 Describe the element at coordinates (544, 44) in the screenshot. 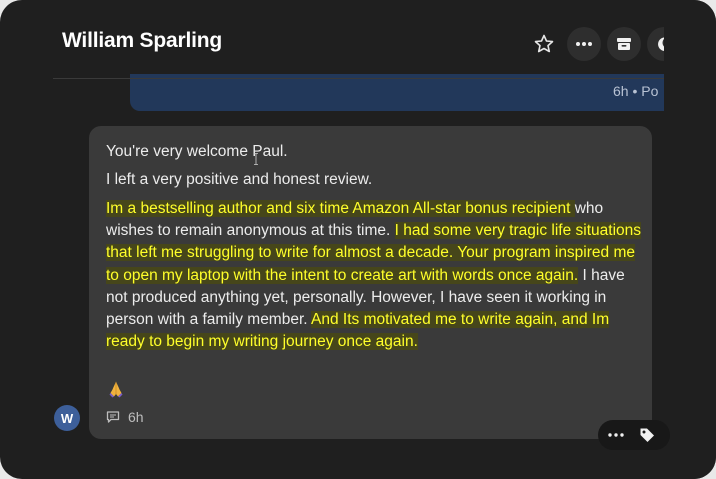

I see `star-icon` at that location.